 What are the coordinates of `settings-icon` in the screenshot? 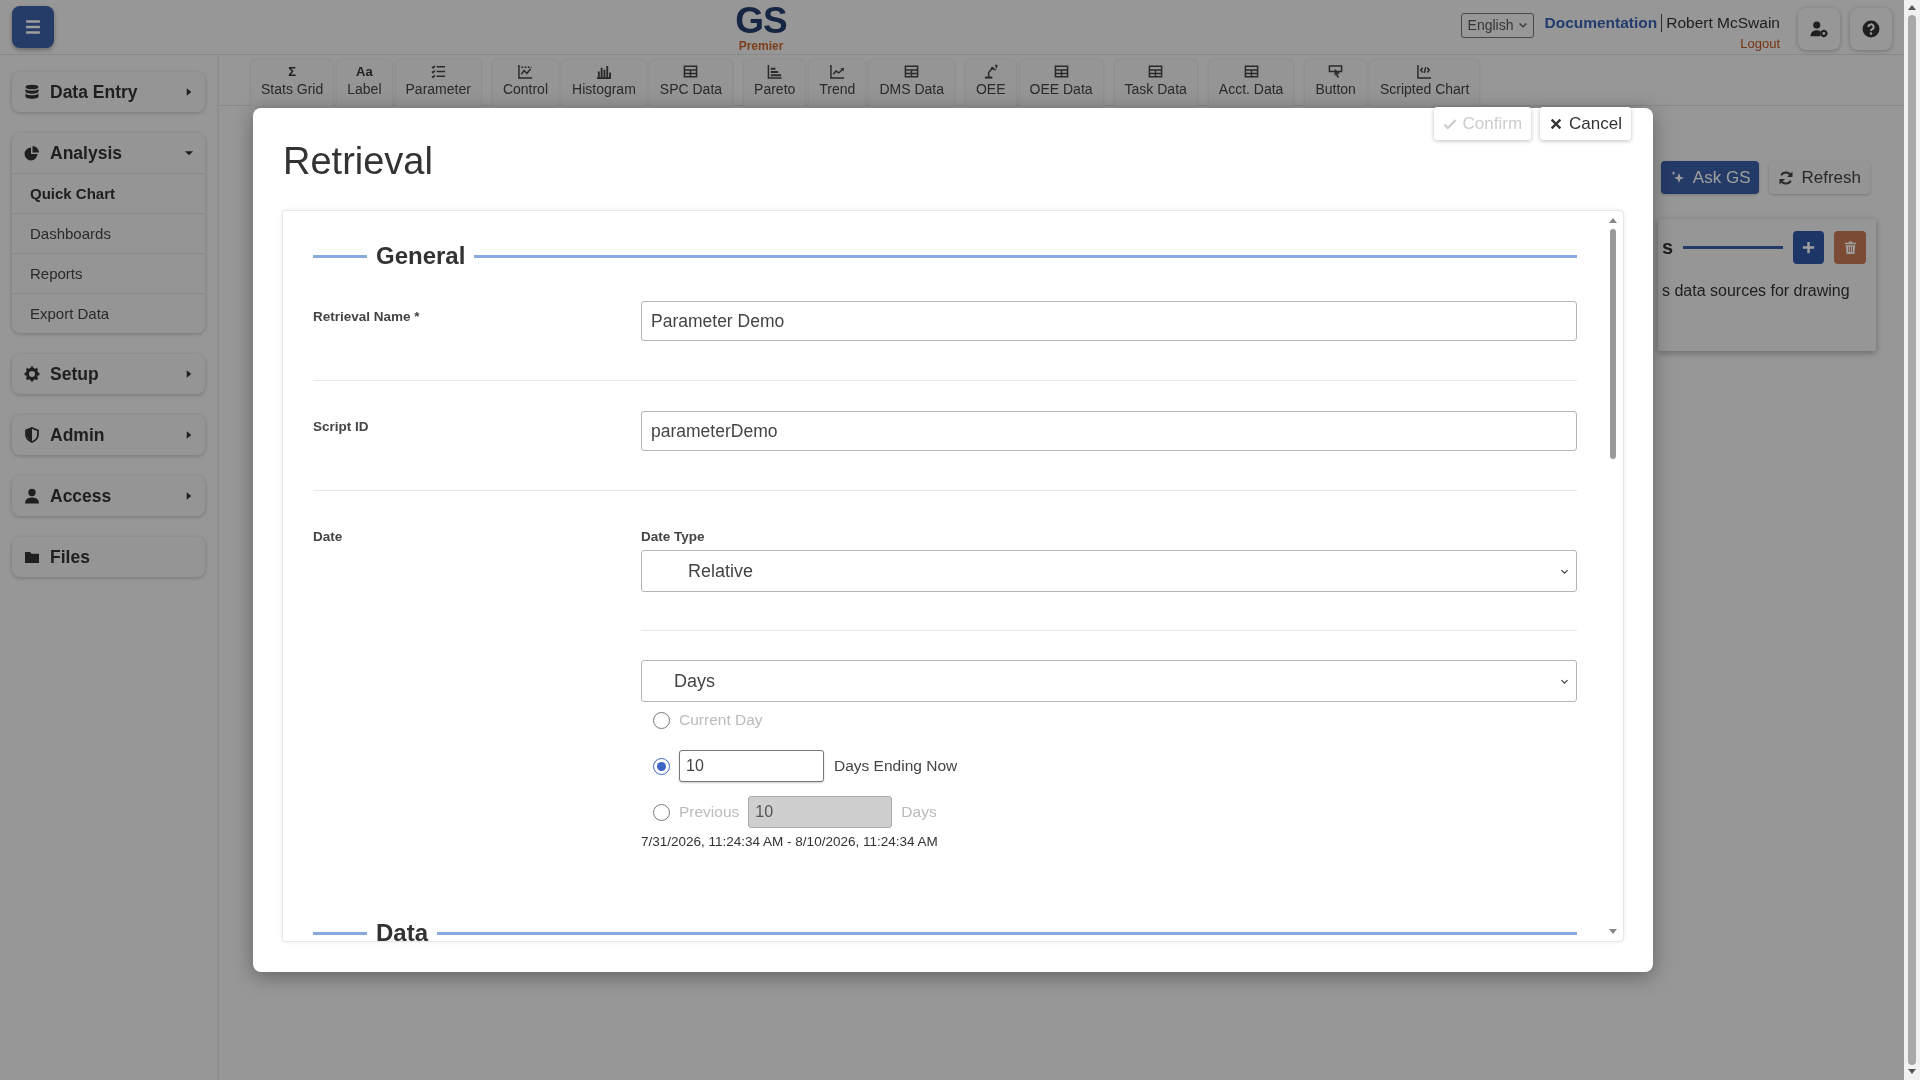 It's located at (32, 374).